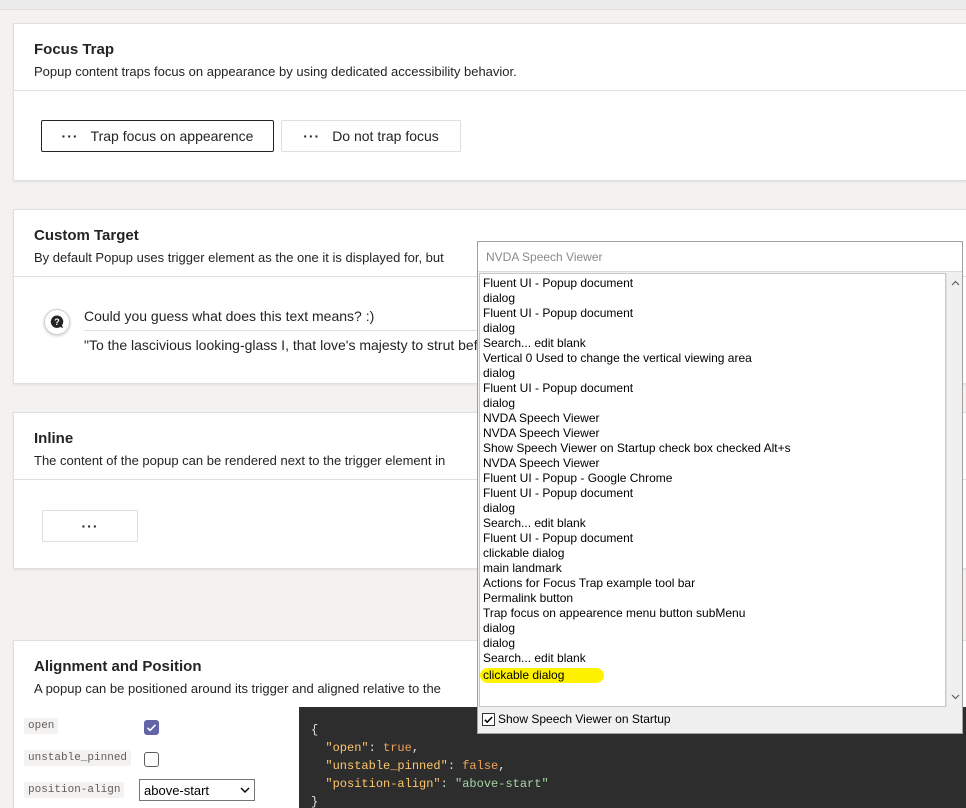 Image resolution: width=966 pixels, height=808 pixels. Describe the element at coordinates (397, 748) in the screenshot. I see `code-value: true` at that location.